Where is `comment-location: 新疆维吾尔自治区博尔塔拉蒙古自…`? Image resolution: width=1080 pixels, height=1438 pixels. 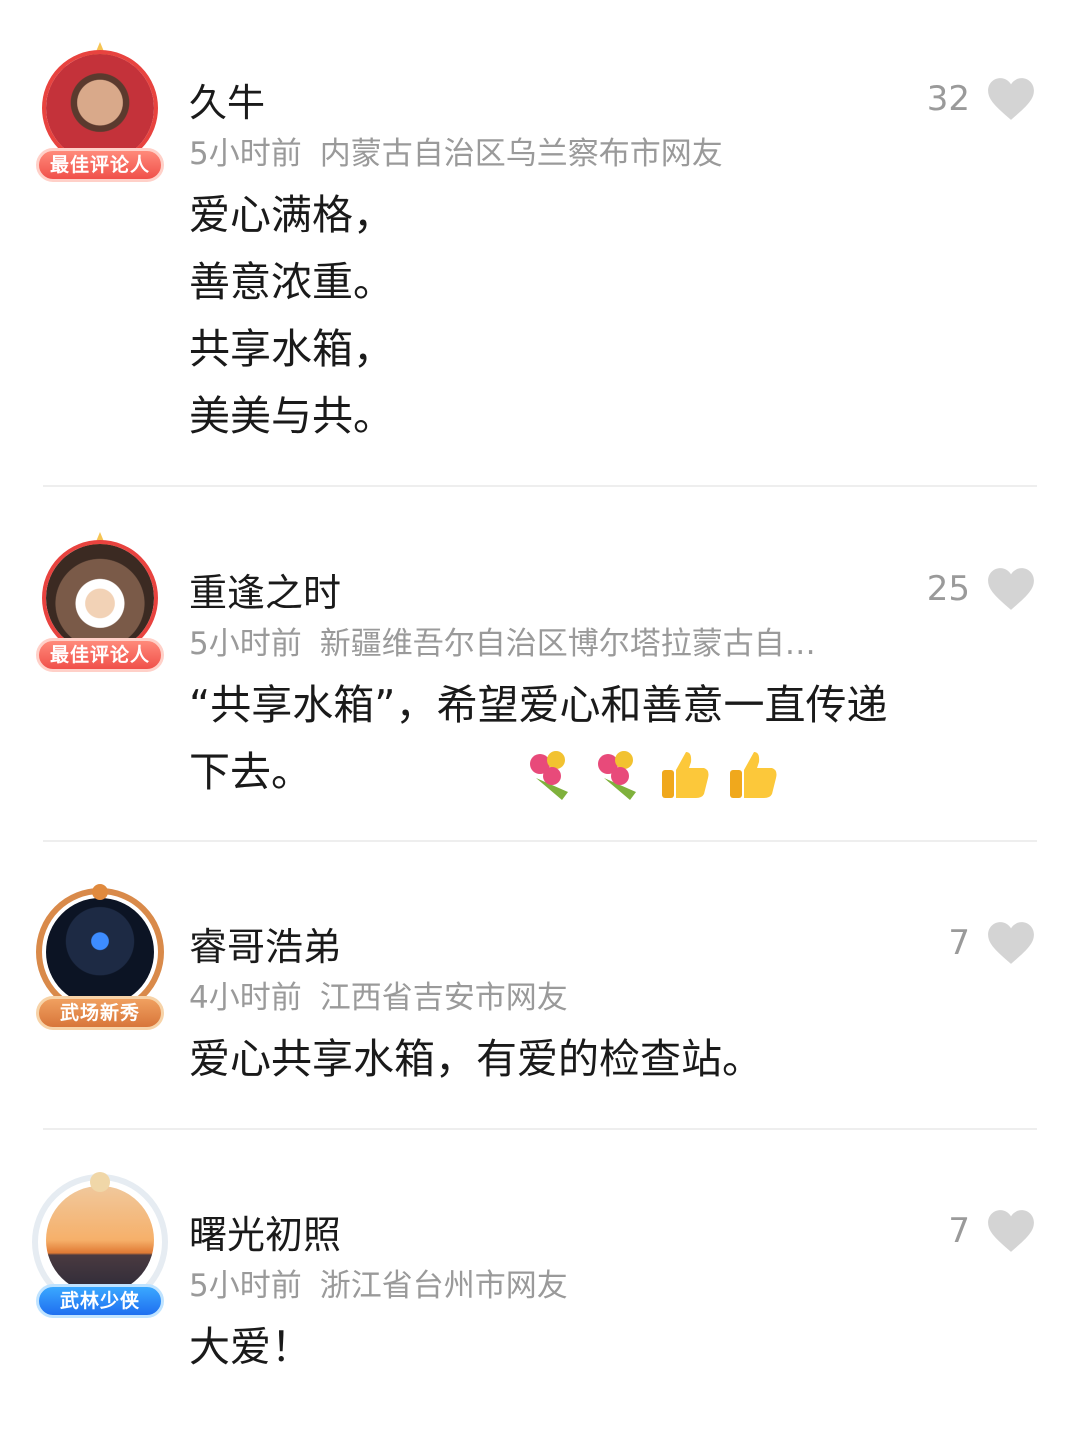 comment-location: 新疆维吾尔自治区博尔塔拉蒙古自… is located at coordinates (567, 644).